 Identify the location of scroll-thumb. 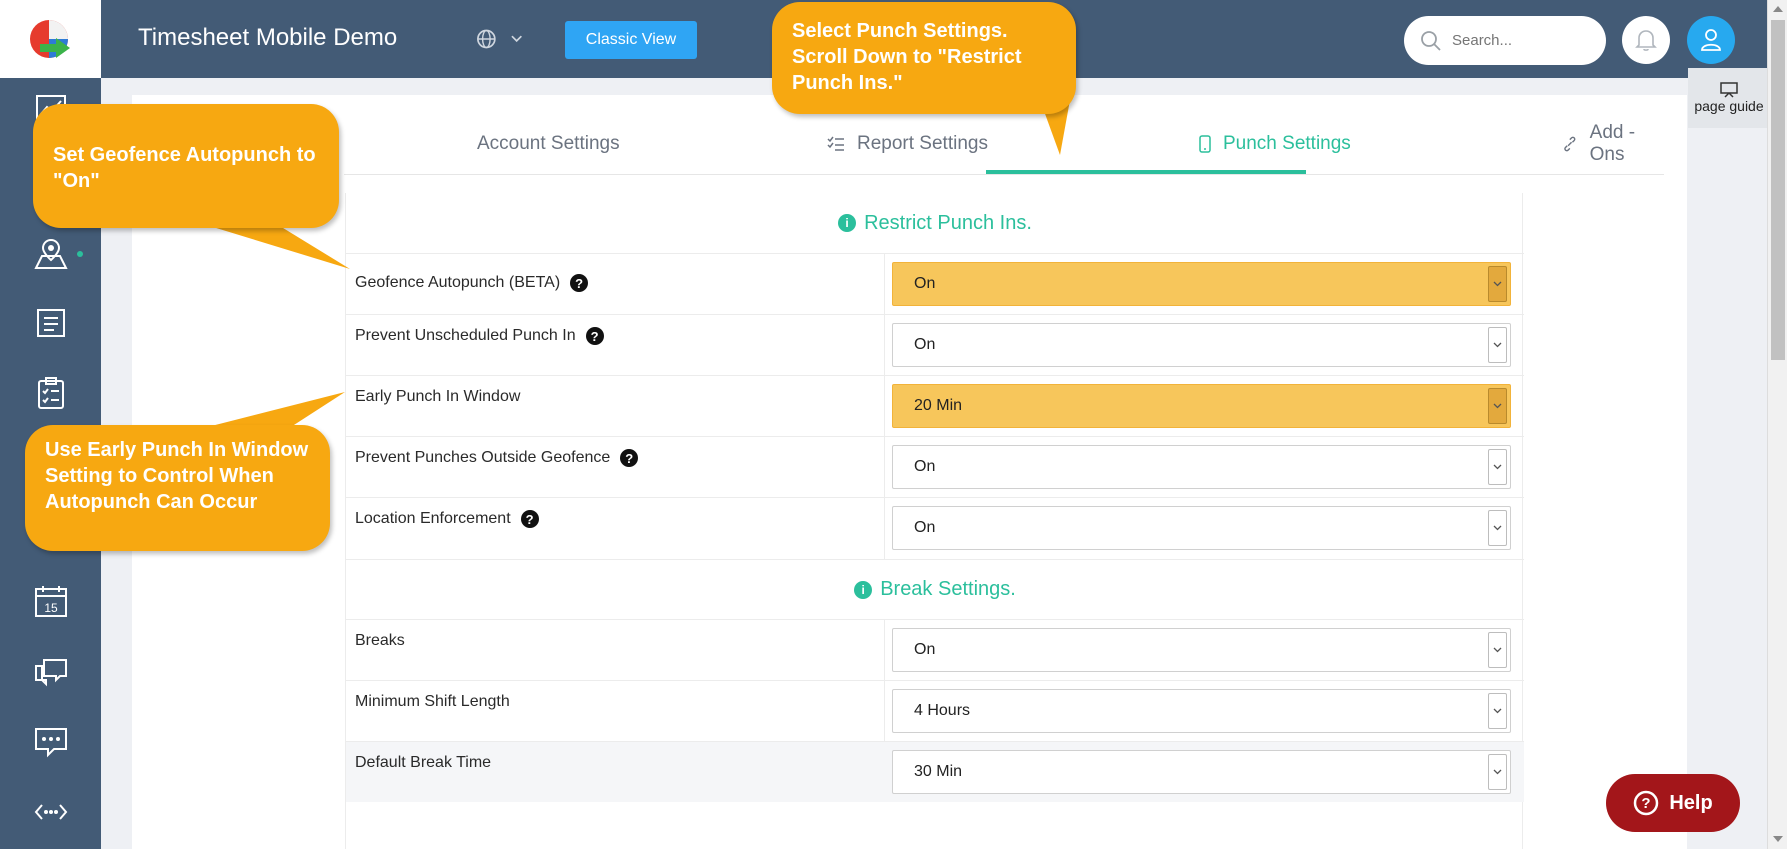
(1778, 190).